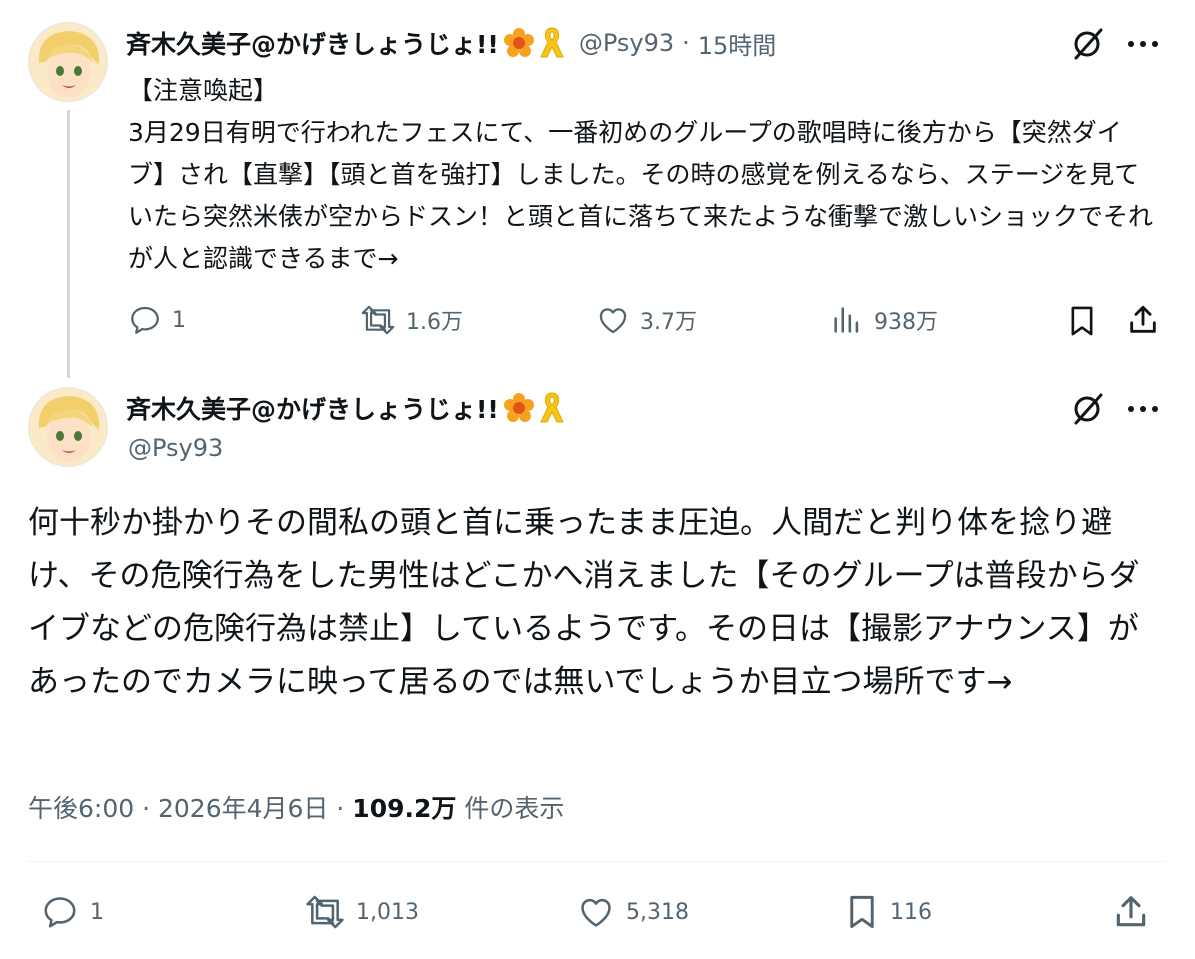 The image size is (1195, 959). I want to click on bookmark-button, so click(1082, 321).